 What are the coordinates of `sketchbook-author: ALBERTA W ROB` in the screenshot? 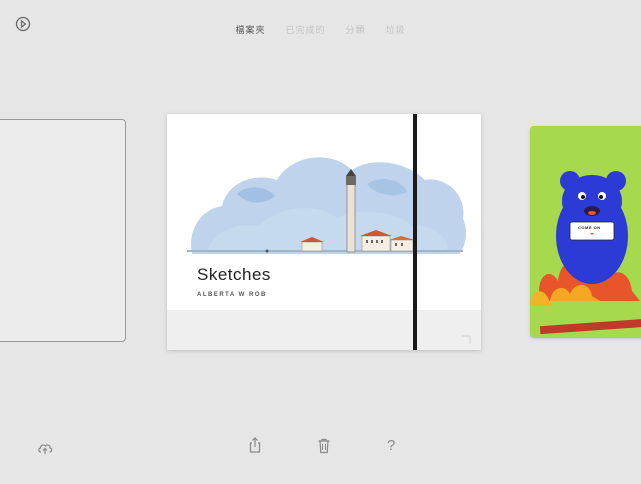 It's located at (232, 295).